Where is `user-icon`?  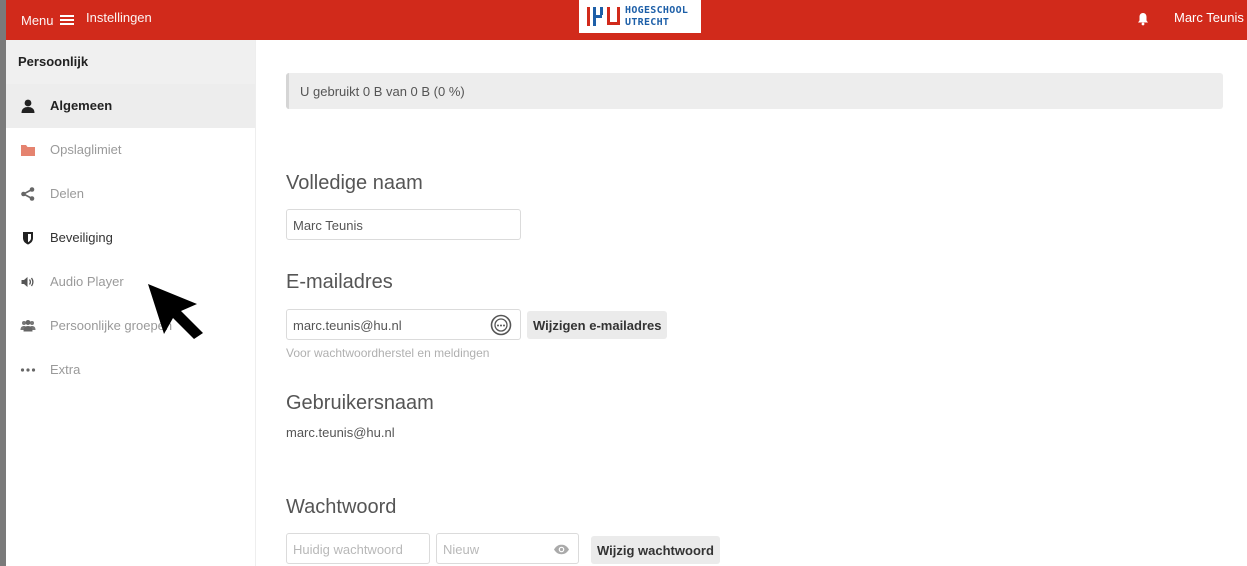
user-icon is located at coordinates (28, 106).